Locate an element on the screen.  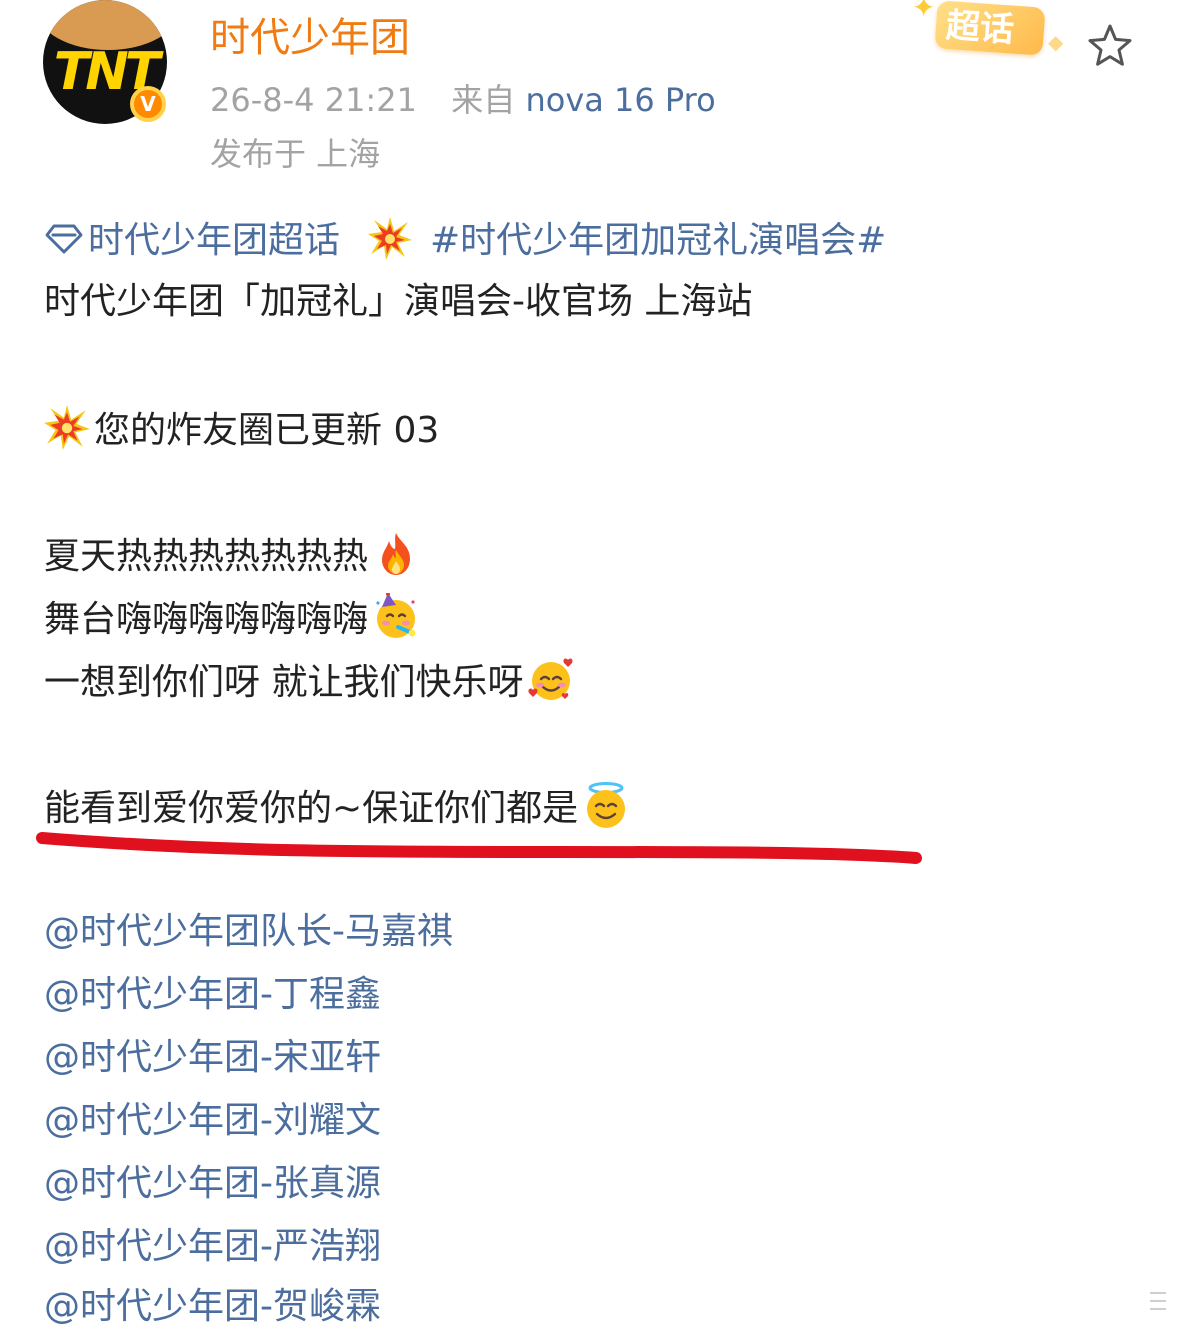
fire-emoji-icon is located at coordinates (396, 554).